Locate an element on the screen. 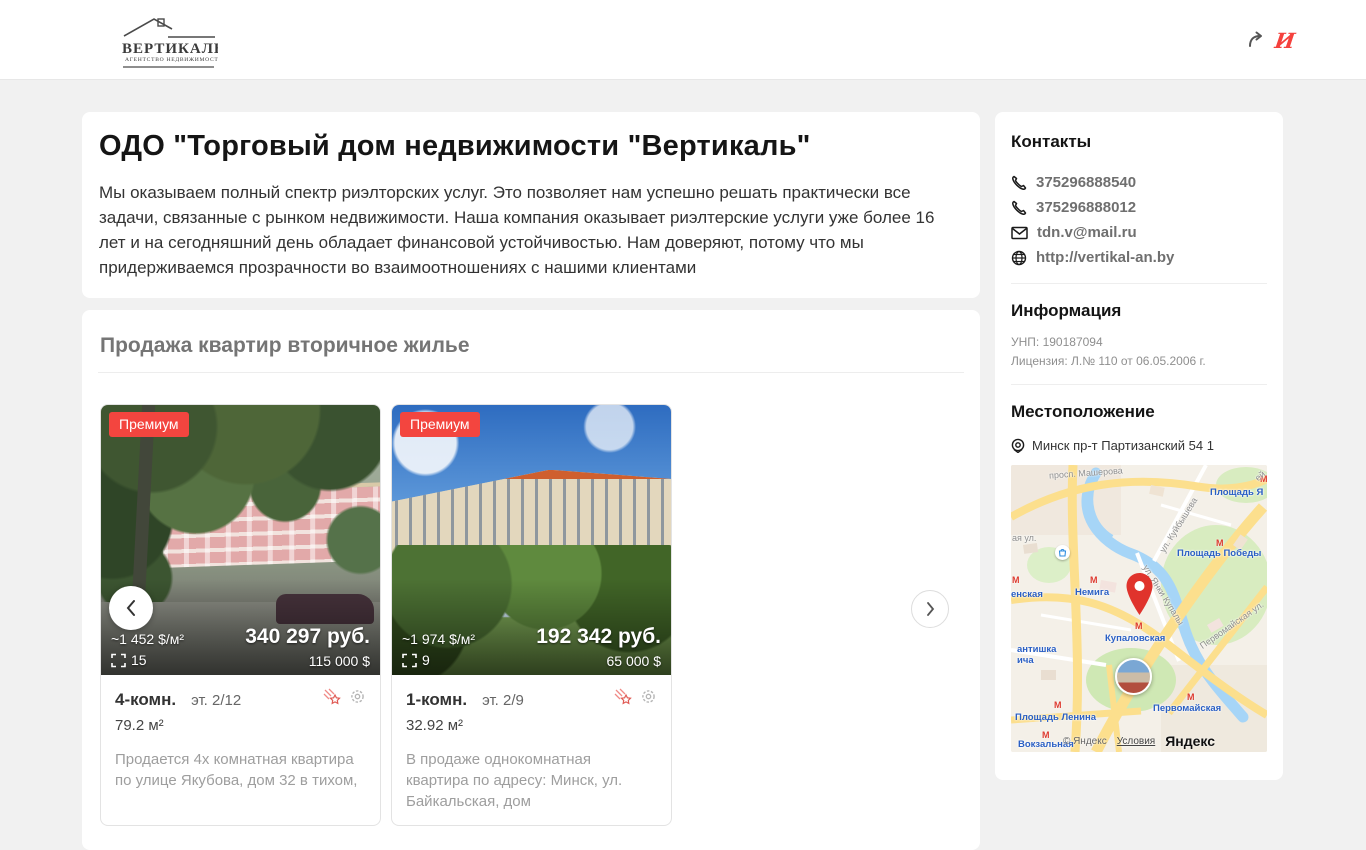 This screenshot has height=850, width=1366. license-line: Лицензия: Л.№ 110 от 06.05.2006 г. is located at coordinates (1108, 361).